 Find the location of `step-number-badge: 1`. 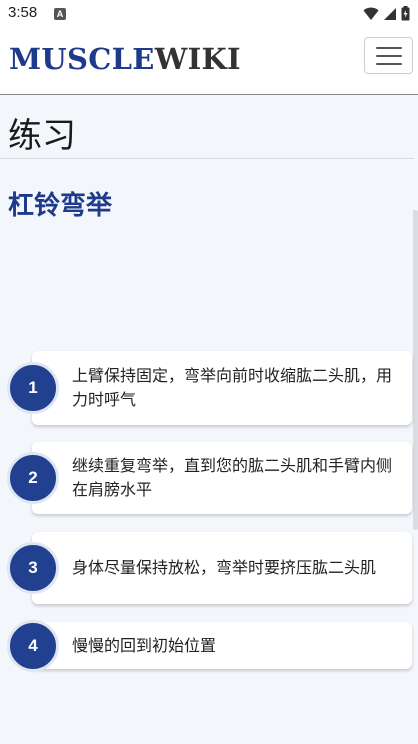

step-number-badge: 1 is located at coordinates (33, 388).